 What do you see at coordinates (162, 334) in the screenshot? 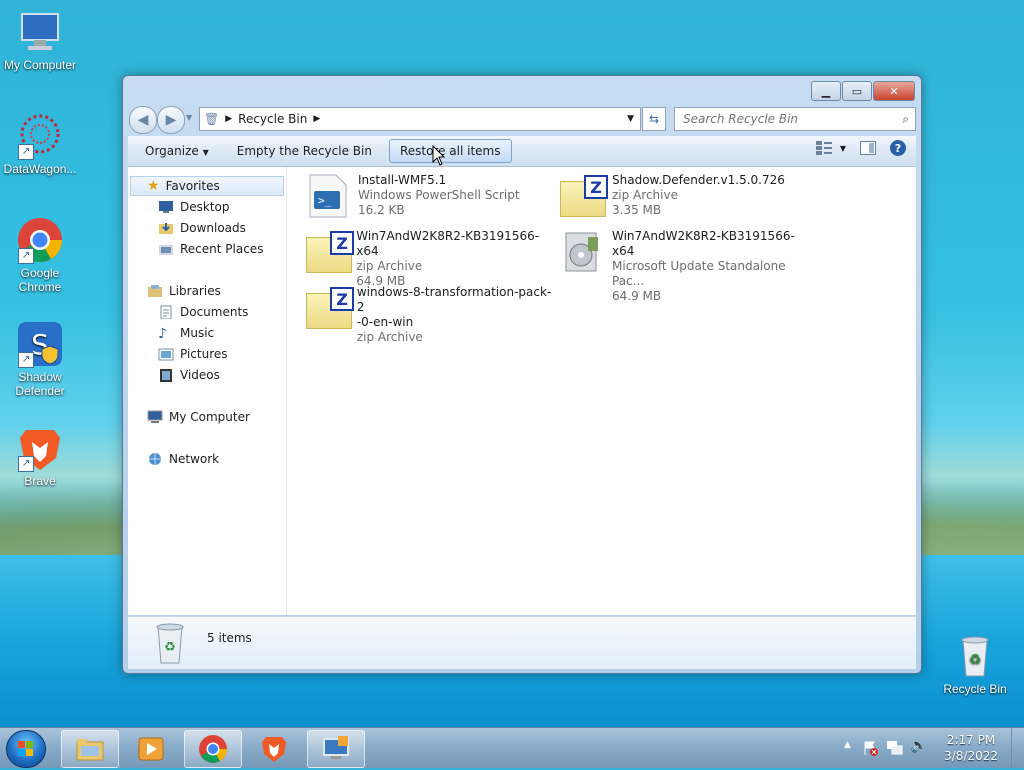
I see `music-note-icon: ♪` at bounding box center [162, 334].